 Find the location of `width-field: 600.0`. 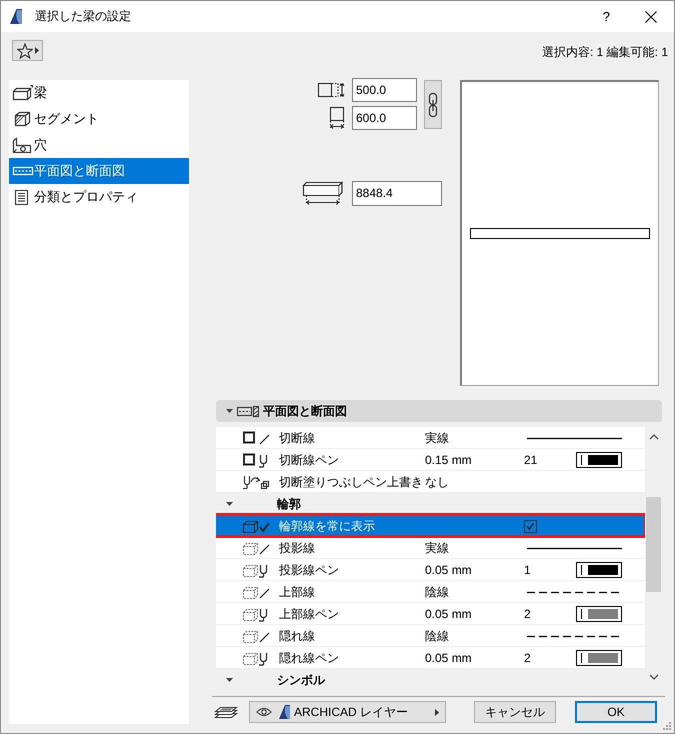

width-field: 600.0 is located at coordinates (384, 118).